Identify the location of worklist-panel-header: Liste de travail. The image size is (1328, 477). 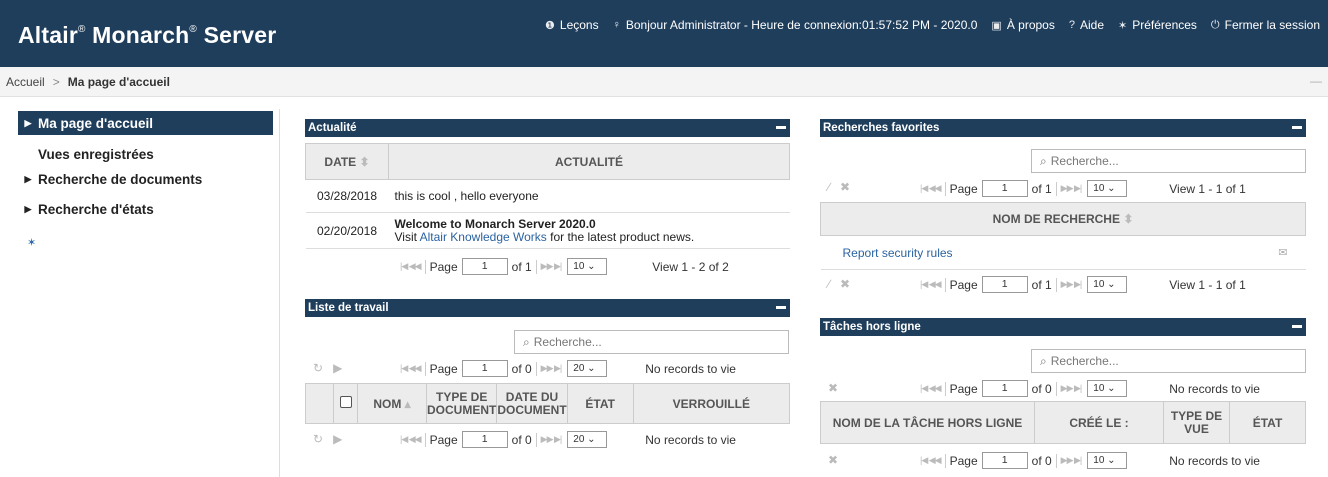
(547, 308).